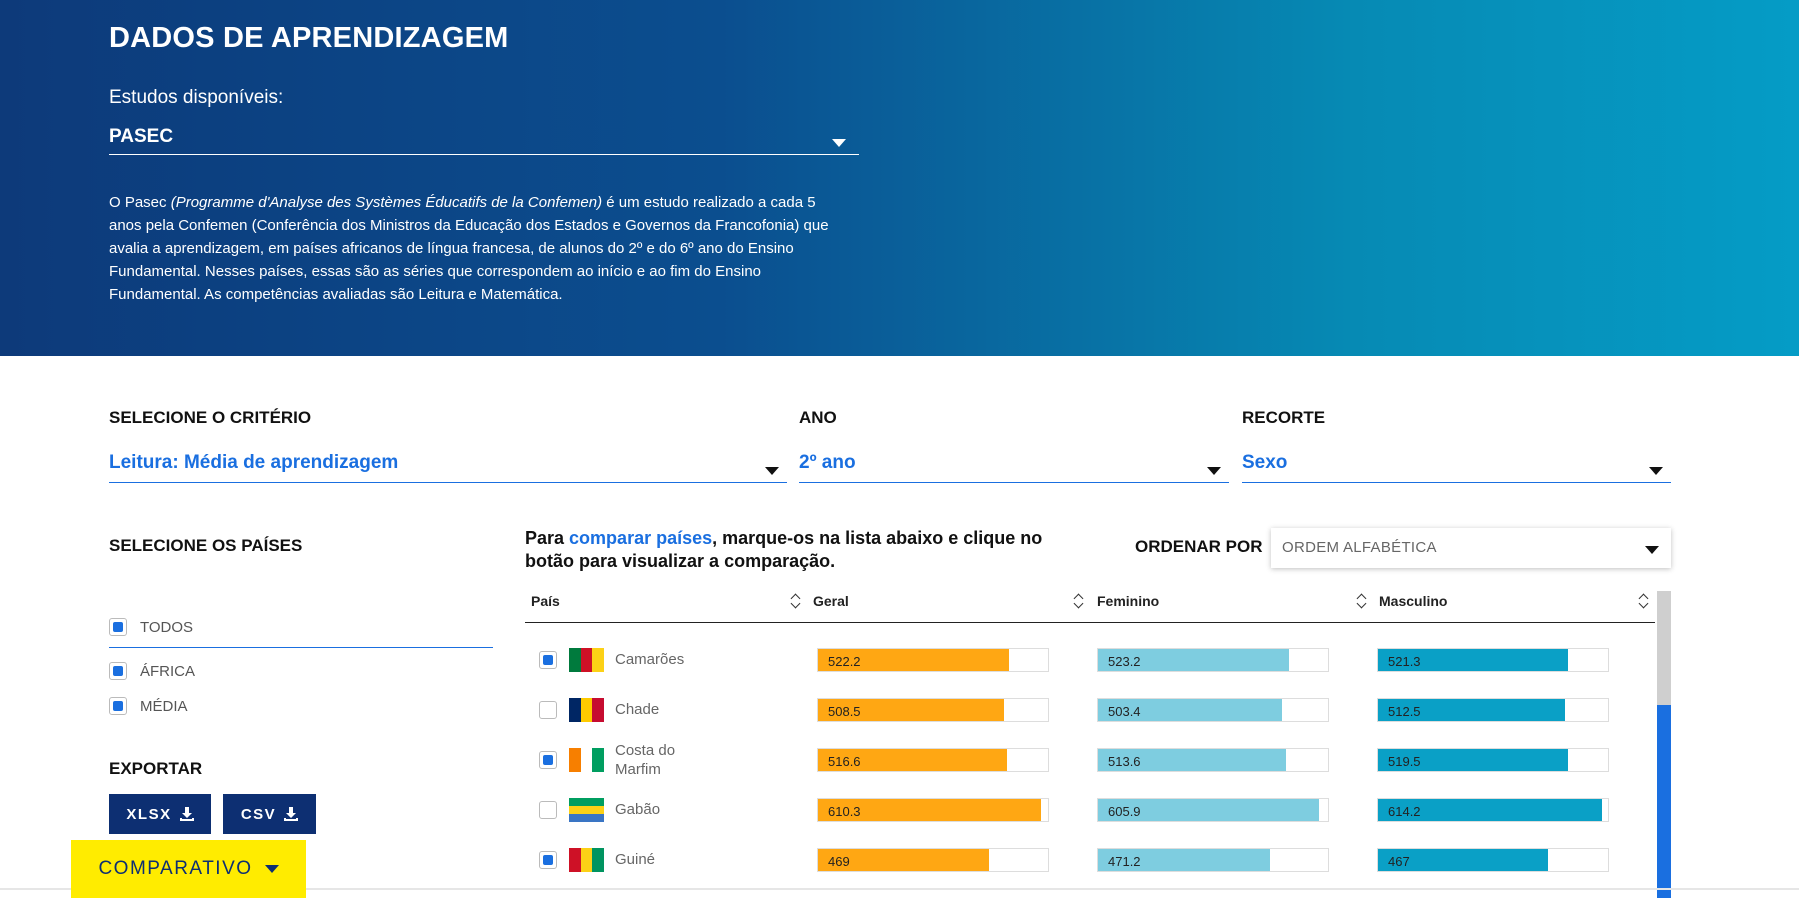  Describe the element at coordinates (1090, 660) in the screenshot. I see `table-row: Camarões 522.2 523.2 521.3` at that location.